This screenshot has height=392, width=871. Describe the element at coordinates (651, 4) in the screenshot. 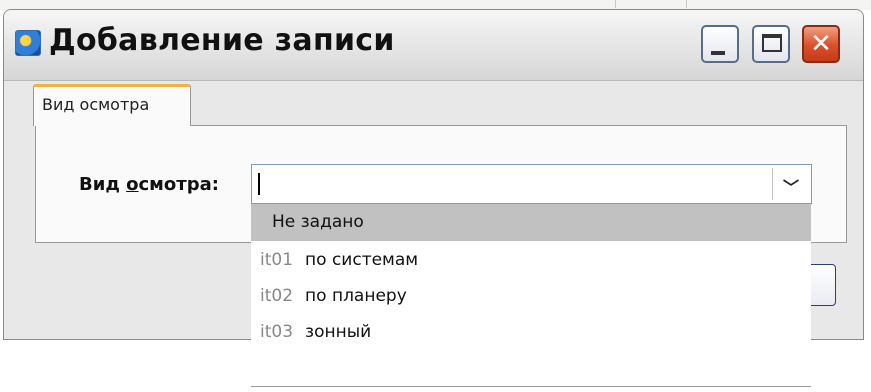

I see `background-window-edge` at that location.